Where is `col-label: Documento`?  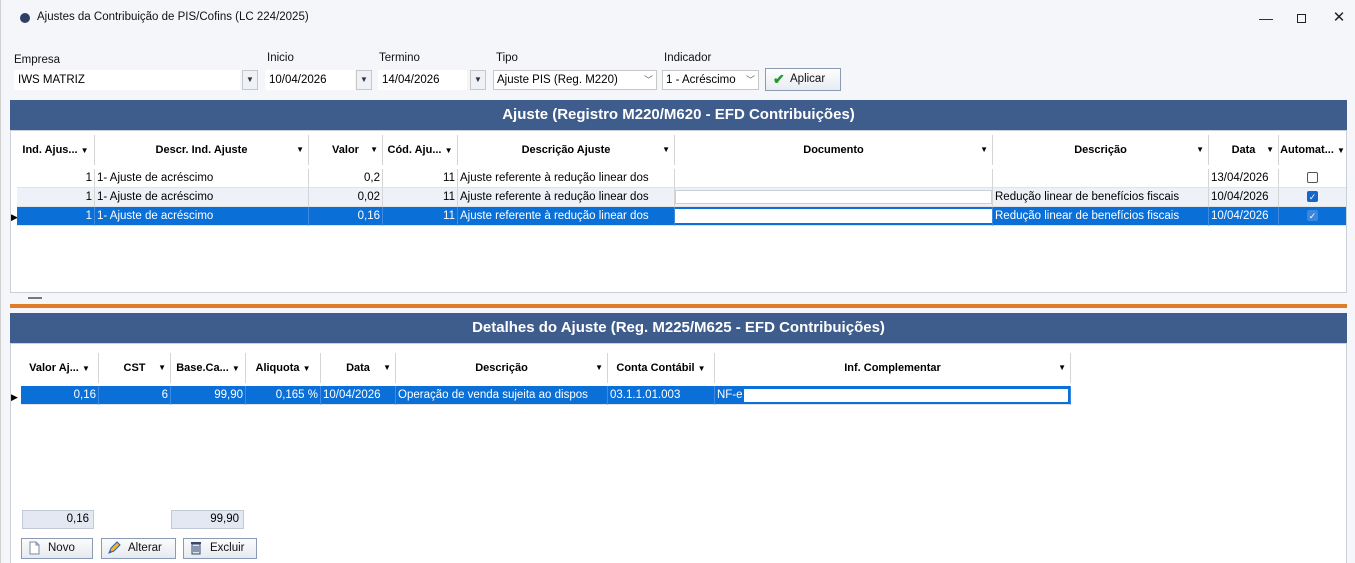
col-label: Documento is located at coordinates (833, 150).